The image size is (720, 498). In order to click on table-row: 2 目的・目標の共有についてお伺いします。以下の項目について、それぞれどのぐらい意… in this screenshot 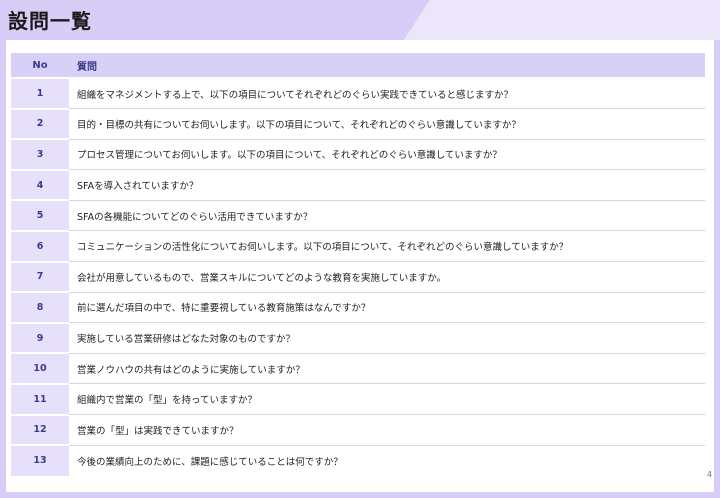, I will do `click(358, 124)`.